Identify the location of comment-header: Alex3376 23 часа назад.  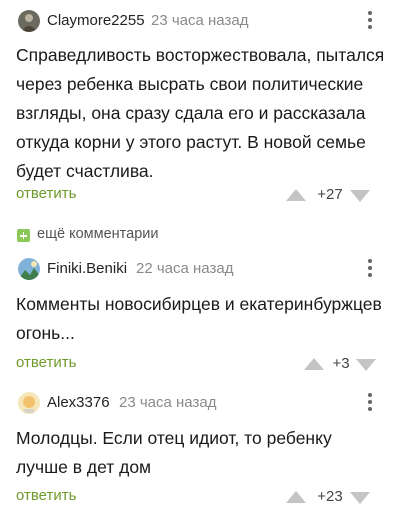
(200, 404).